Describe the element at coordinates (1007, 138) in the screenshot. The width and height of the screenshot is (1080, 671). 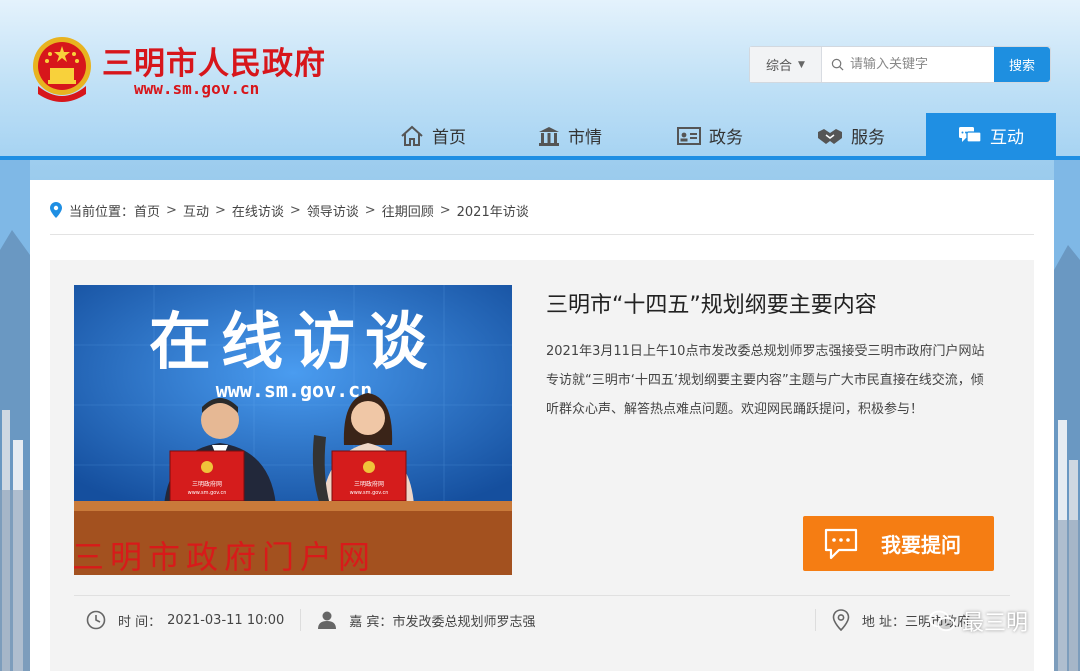
I see `nav-label-interaction: 互动` at that location.